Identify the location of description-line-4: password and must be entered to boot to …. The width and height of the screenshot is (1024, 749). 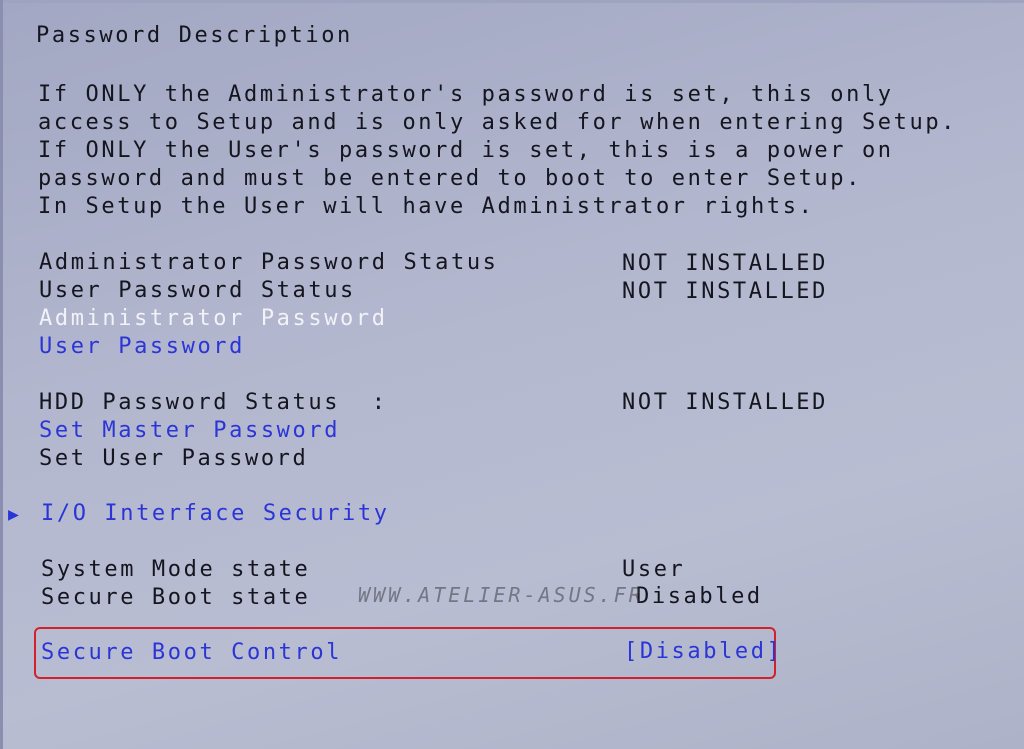
(450, 178).